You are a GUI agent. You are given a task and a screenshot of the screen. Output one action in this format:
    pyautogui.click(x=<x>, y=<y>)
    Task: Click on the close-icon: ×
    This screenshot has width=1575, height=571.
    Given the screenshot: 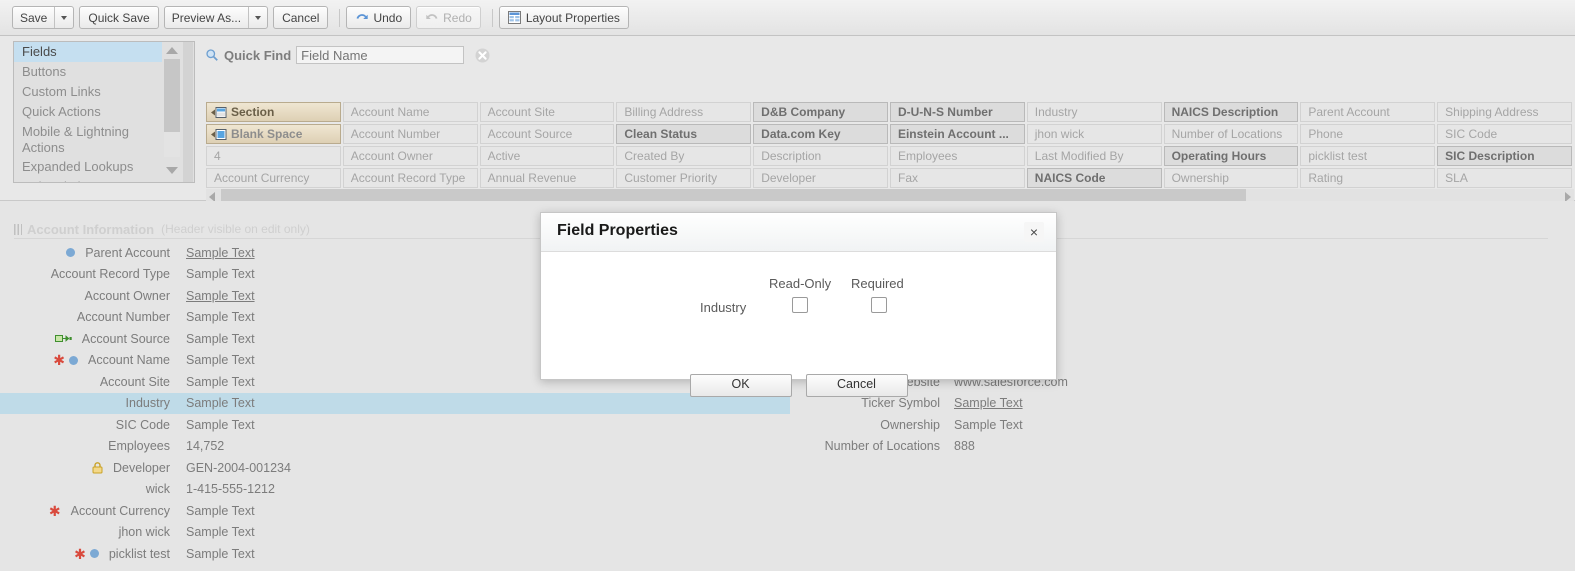 What is the action you would take?
    pyautogui.click(x=1034, y=232)
    